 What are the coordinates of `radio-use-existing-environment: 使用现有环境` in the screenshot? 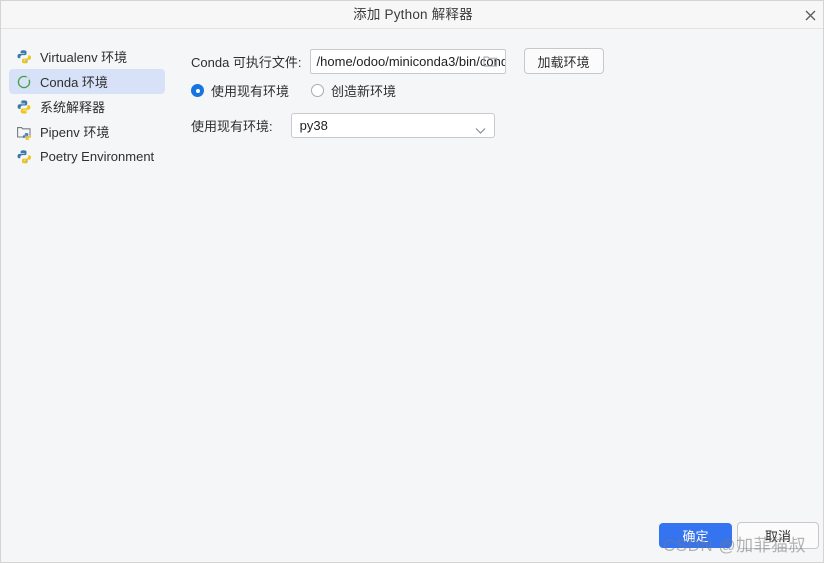 It's located at (240, 90).